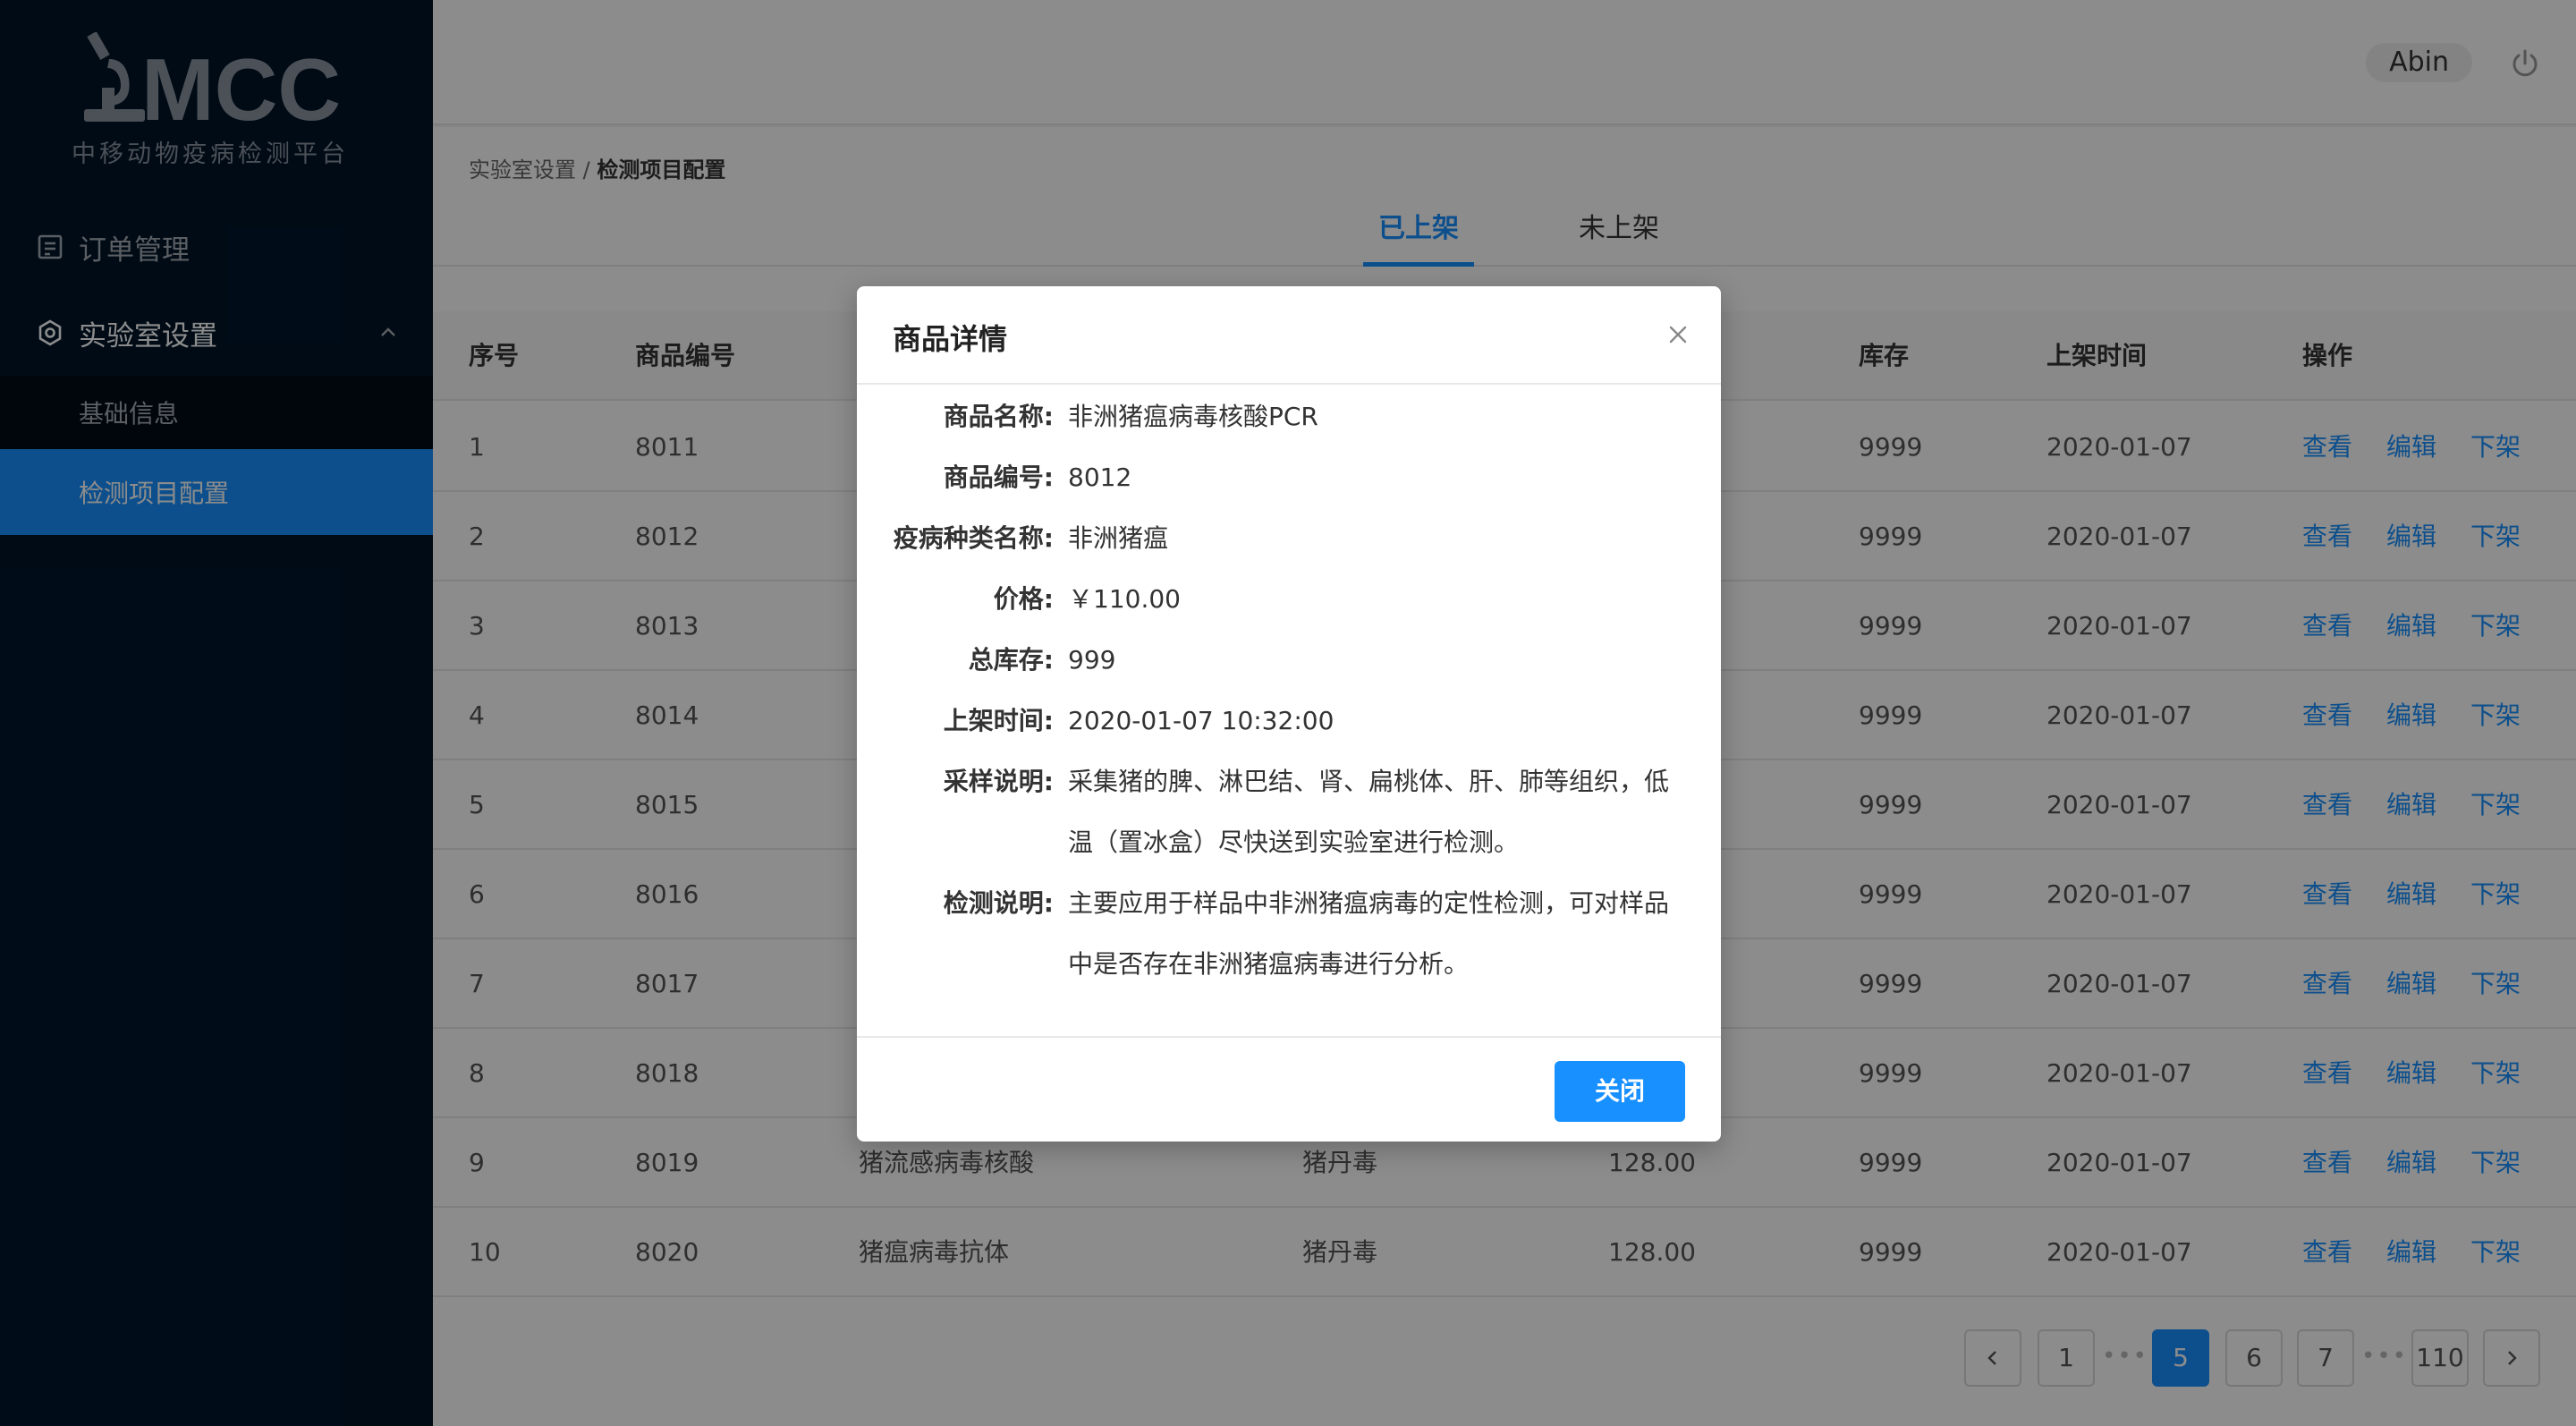 The height and width of the screenshot is (1426, 2576). Describe the element at coordinates (1369, 934) in the screenshot. I see `field-value: 主要应用于样品中非洲猪瘟病毒的定性检测，可对样品中是否存在非洲猪瘟病毒进行分析。` at that location.